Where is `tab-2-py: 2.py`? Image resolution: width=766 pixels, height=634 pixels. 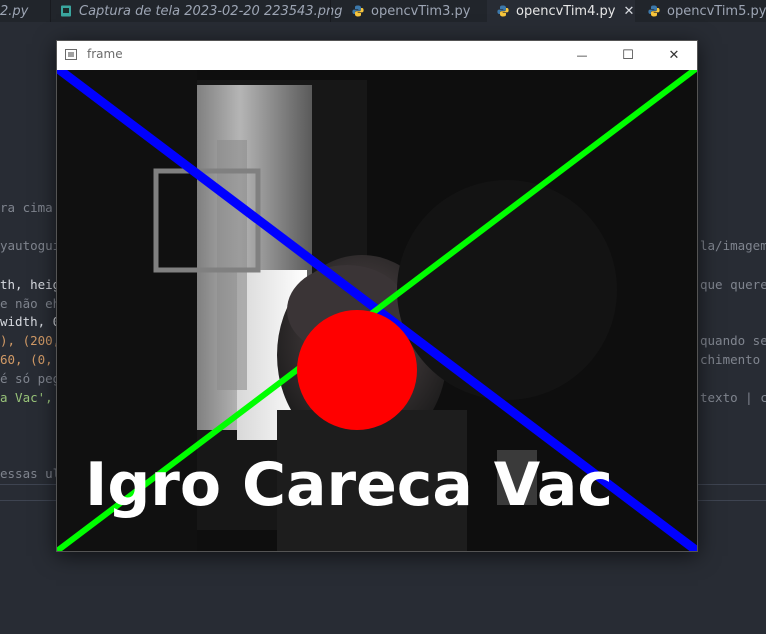 tab-2-py: 2.py is located at coordinates (25, 11).